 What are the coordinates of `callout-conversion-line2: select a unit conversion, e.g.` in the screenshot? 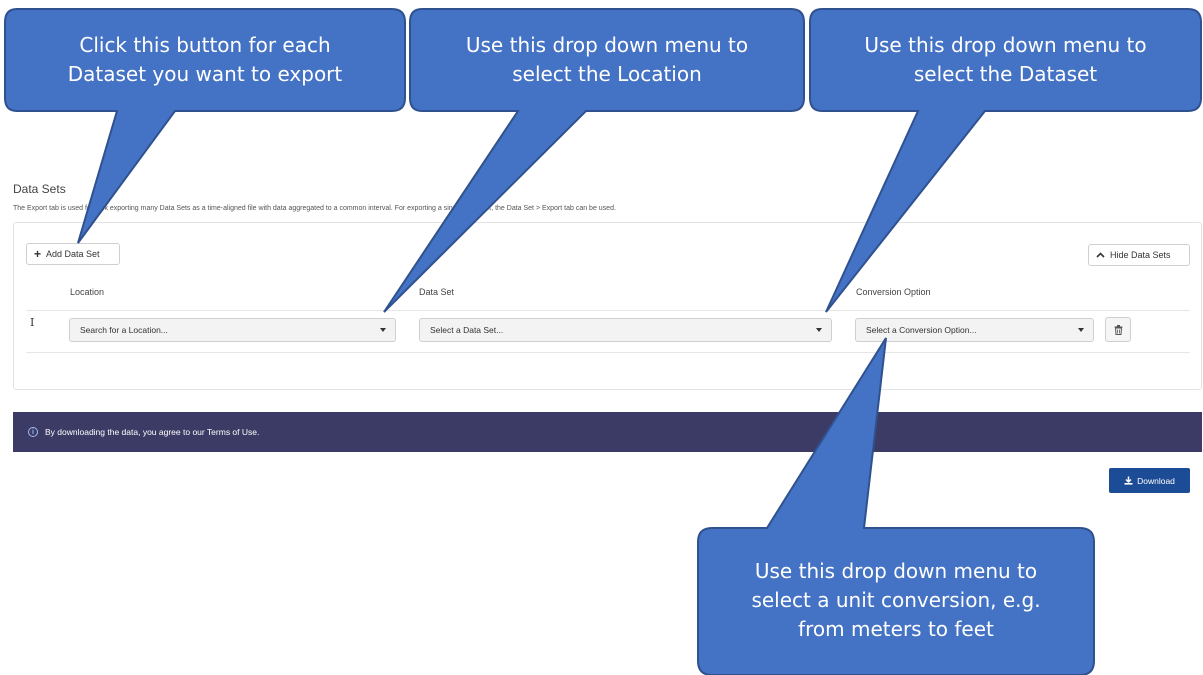 It's located at (896, 600).